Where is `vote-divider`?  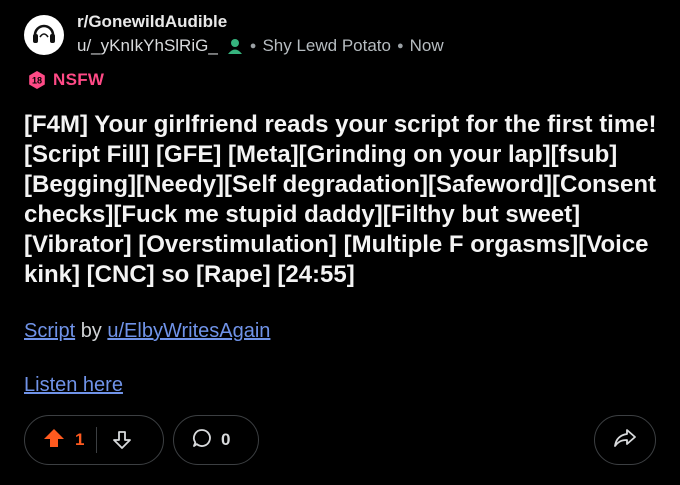 vote-divider is located at coordinates (97, 440).